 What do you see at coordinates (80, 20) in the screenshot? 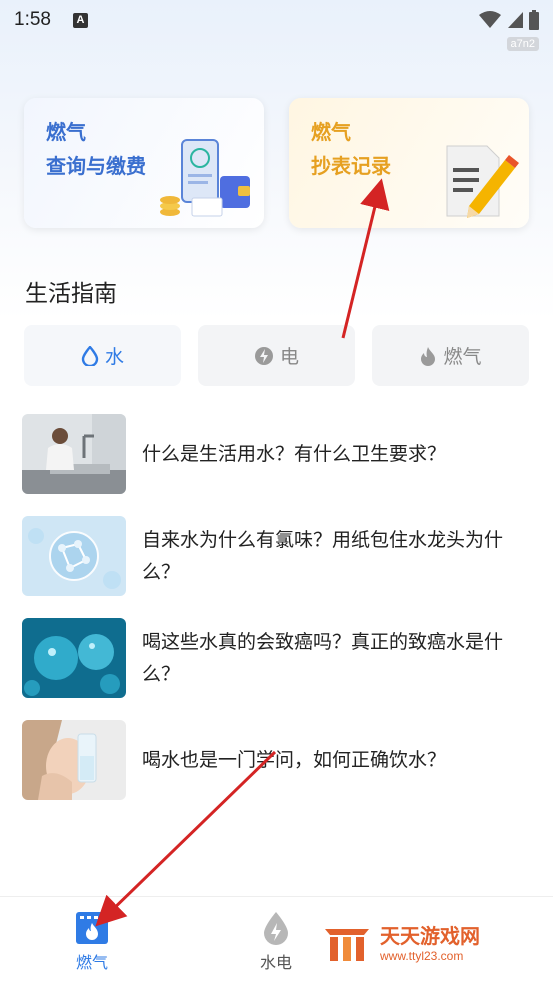
I see `notification-icon: A` at bounding box center [80, 20].